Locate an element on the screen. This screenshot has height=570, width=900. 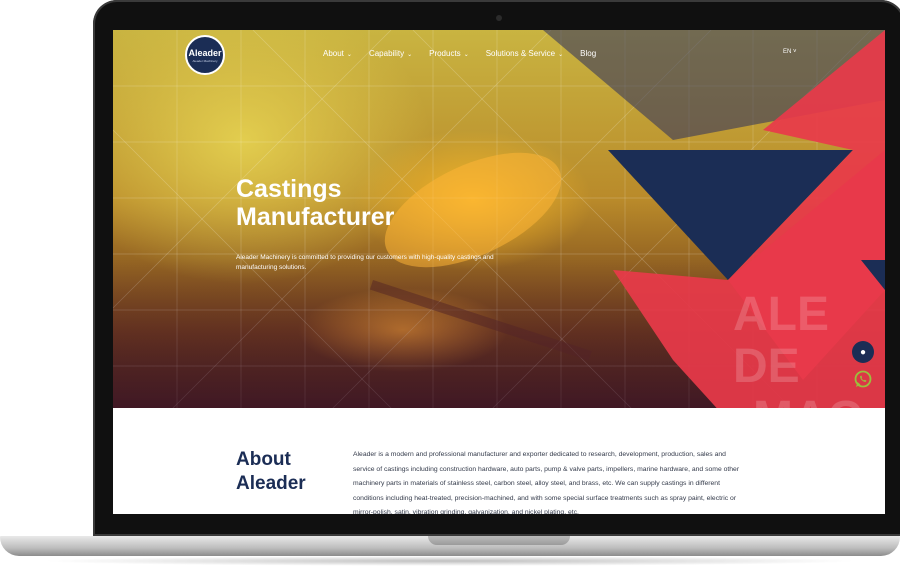
webcam is located at coordinates (499, 18).